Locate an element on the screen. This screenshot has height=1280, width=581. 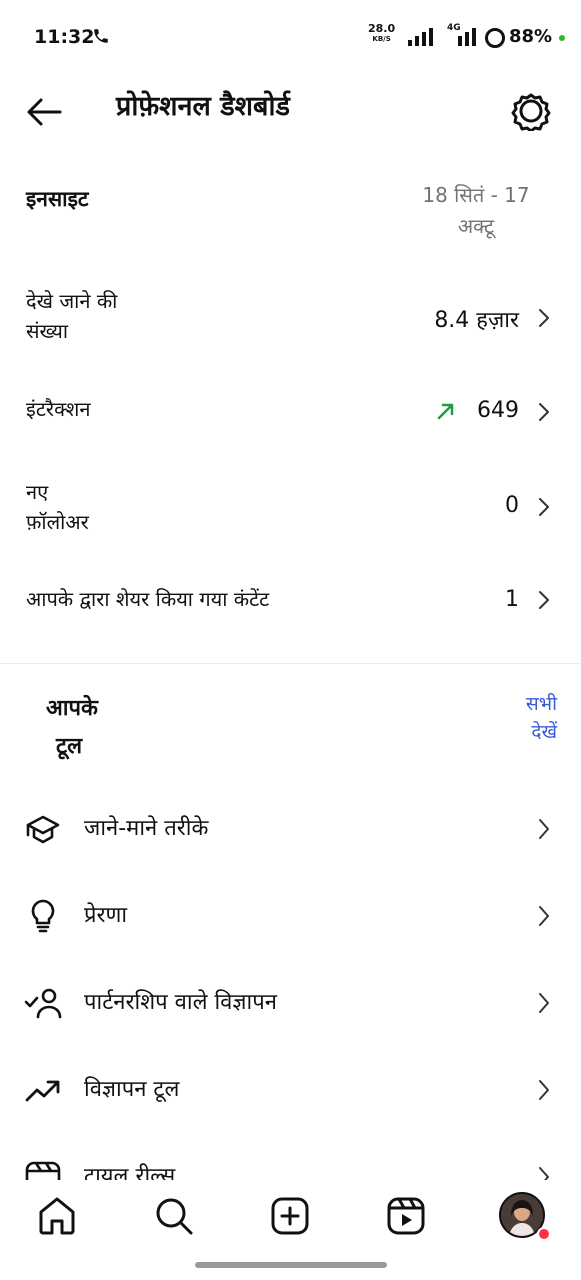
nav-home-button is located at coordinates (57, 1216).